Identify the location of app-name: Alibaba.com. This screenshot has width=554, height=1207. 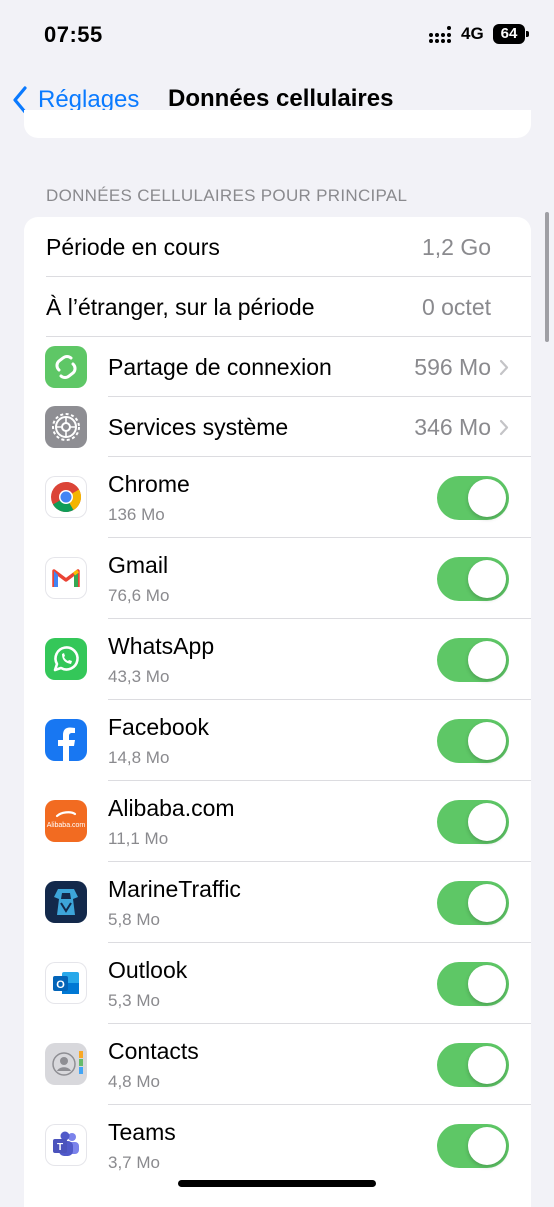
(171, 808).